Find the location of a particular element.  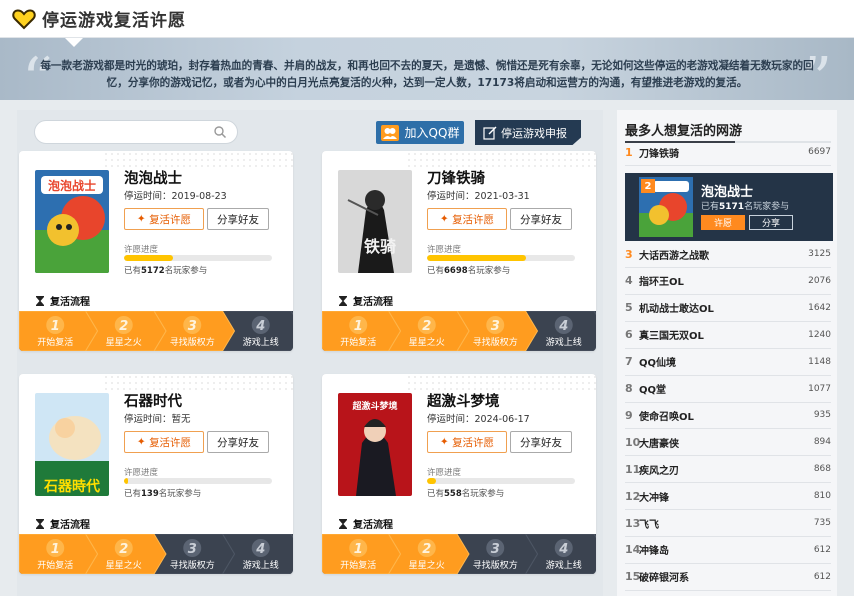

rank-number: 3 is located at coordinates (629, 254).